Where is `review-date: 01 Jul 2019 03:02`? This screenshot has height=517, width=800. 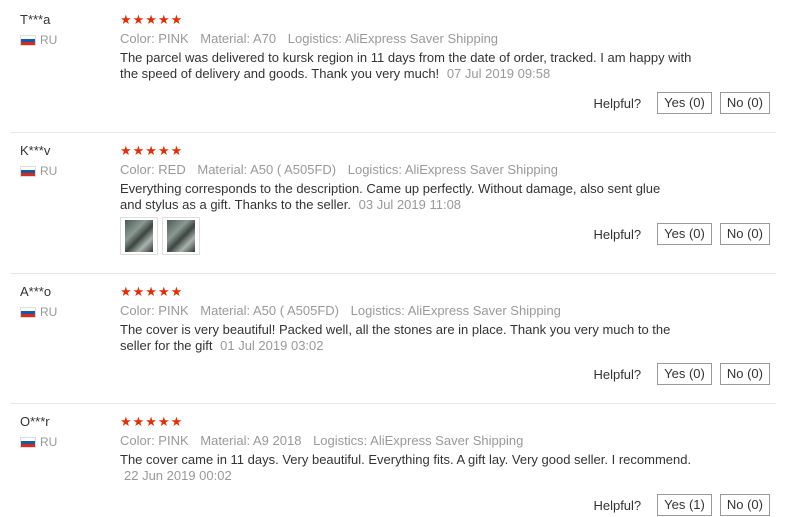 review-date: 01 Jul 2019 03:02 is located at coordinates (272, 345).